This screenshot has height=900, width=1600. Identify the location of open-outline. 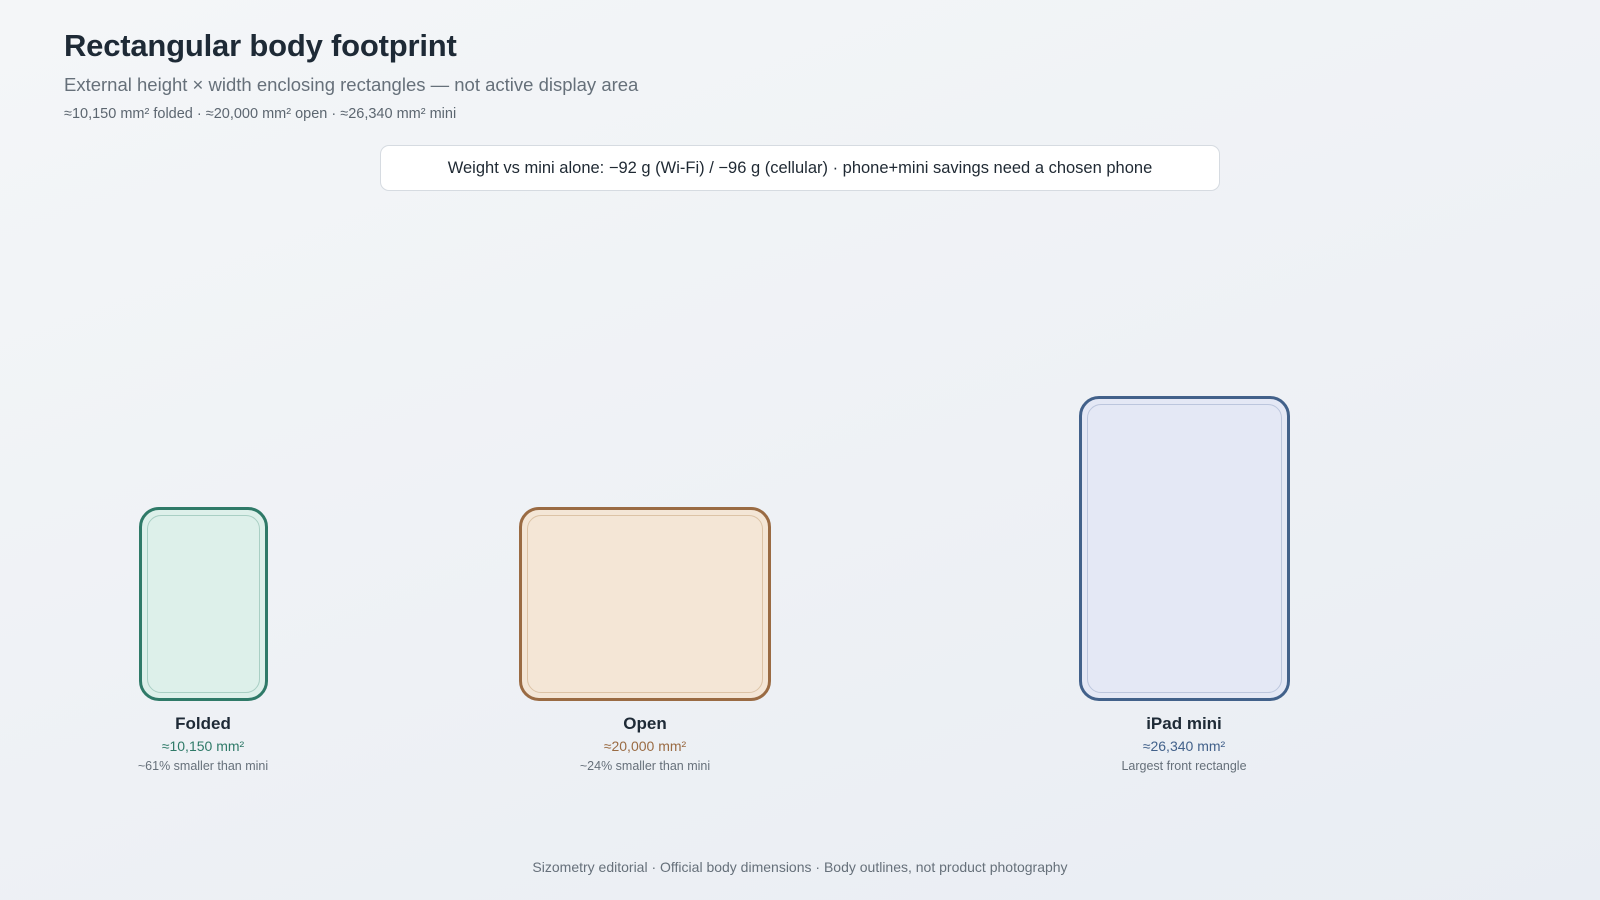
(645, 604).